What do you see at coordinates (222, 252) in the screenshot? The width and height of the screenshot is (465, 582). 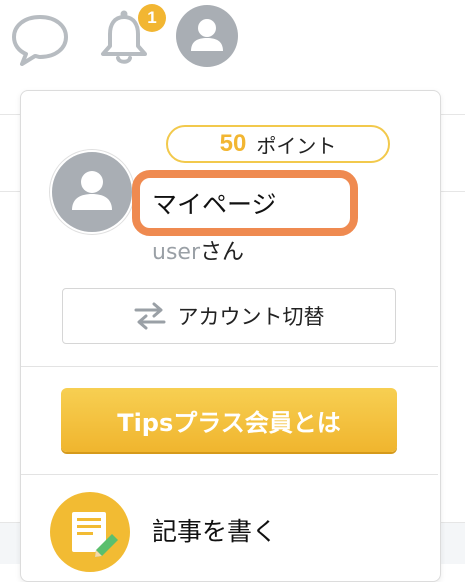 I see `username-suffix: さん` at bounding box center [222, 252].